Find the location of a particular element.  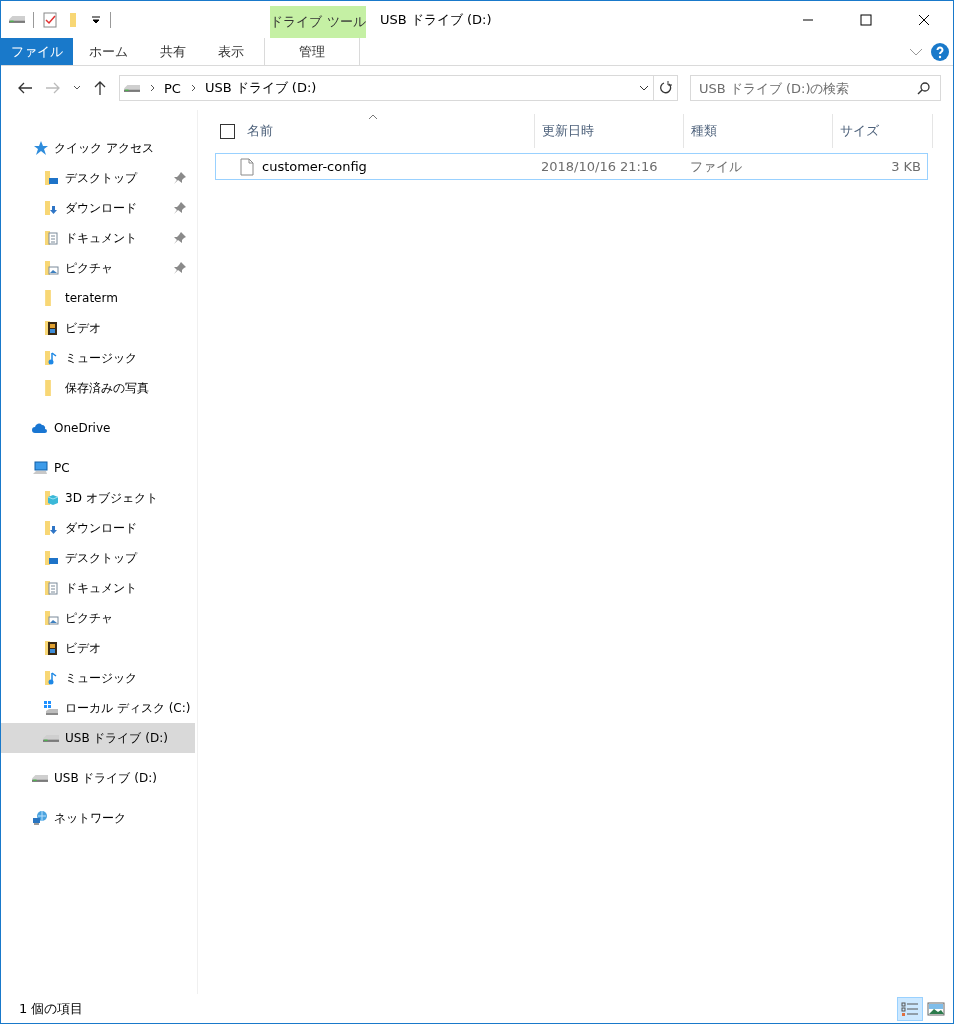

search-field: USB ドライブ (D:)の検索 is located at coordinates (815, 88).